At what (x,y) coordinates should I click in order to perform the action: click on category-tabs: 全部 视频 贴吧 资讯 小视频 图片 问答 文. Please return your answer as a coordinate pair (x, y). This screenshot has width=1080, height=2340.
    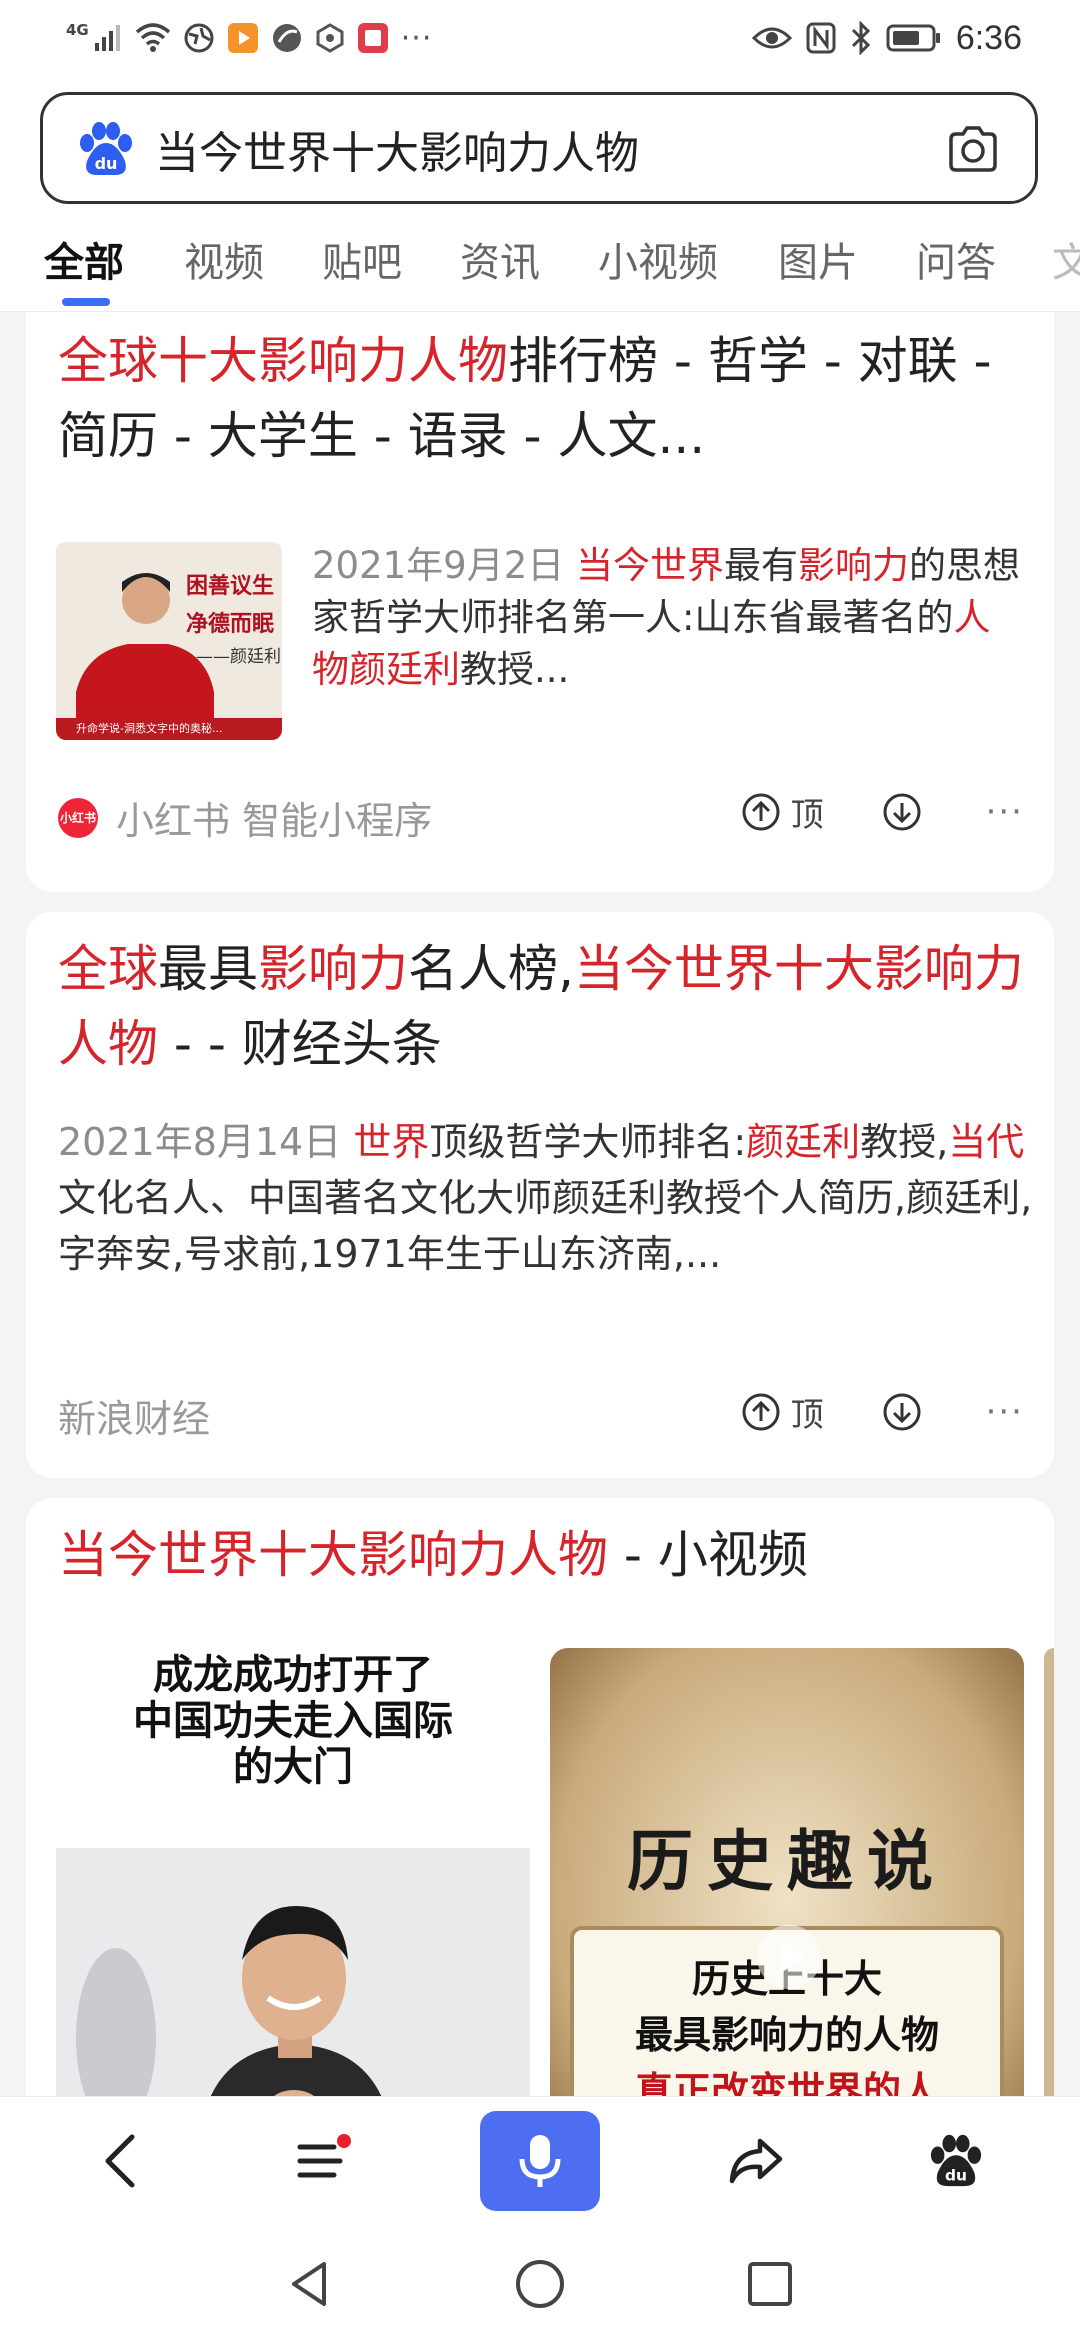
    Looking at the image, I should click on (540, 260).